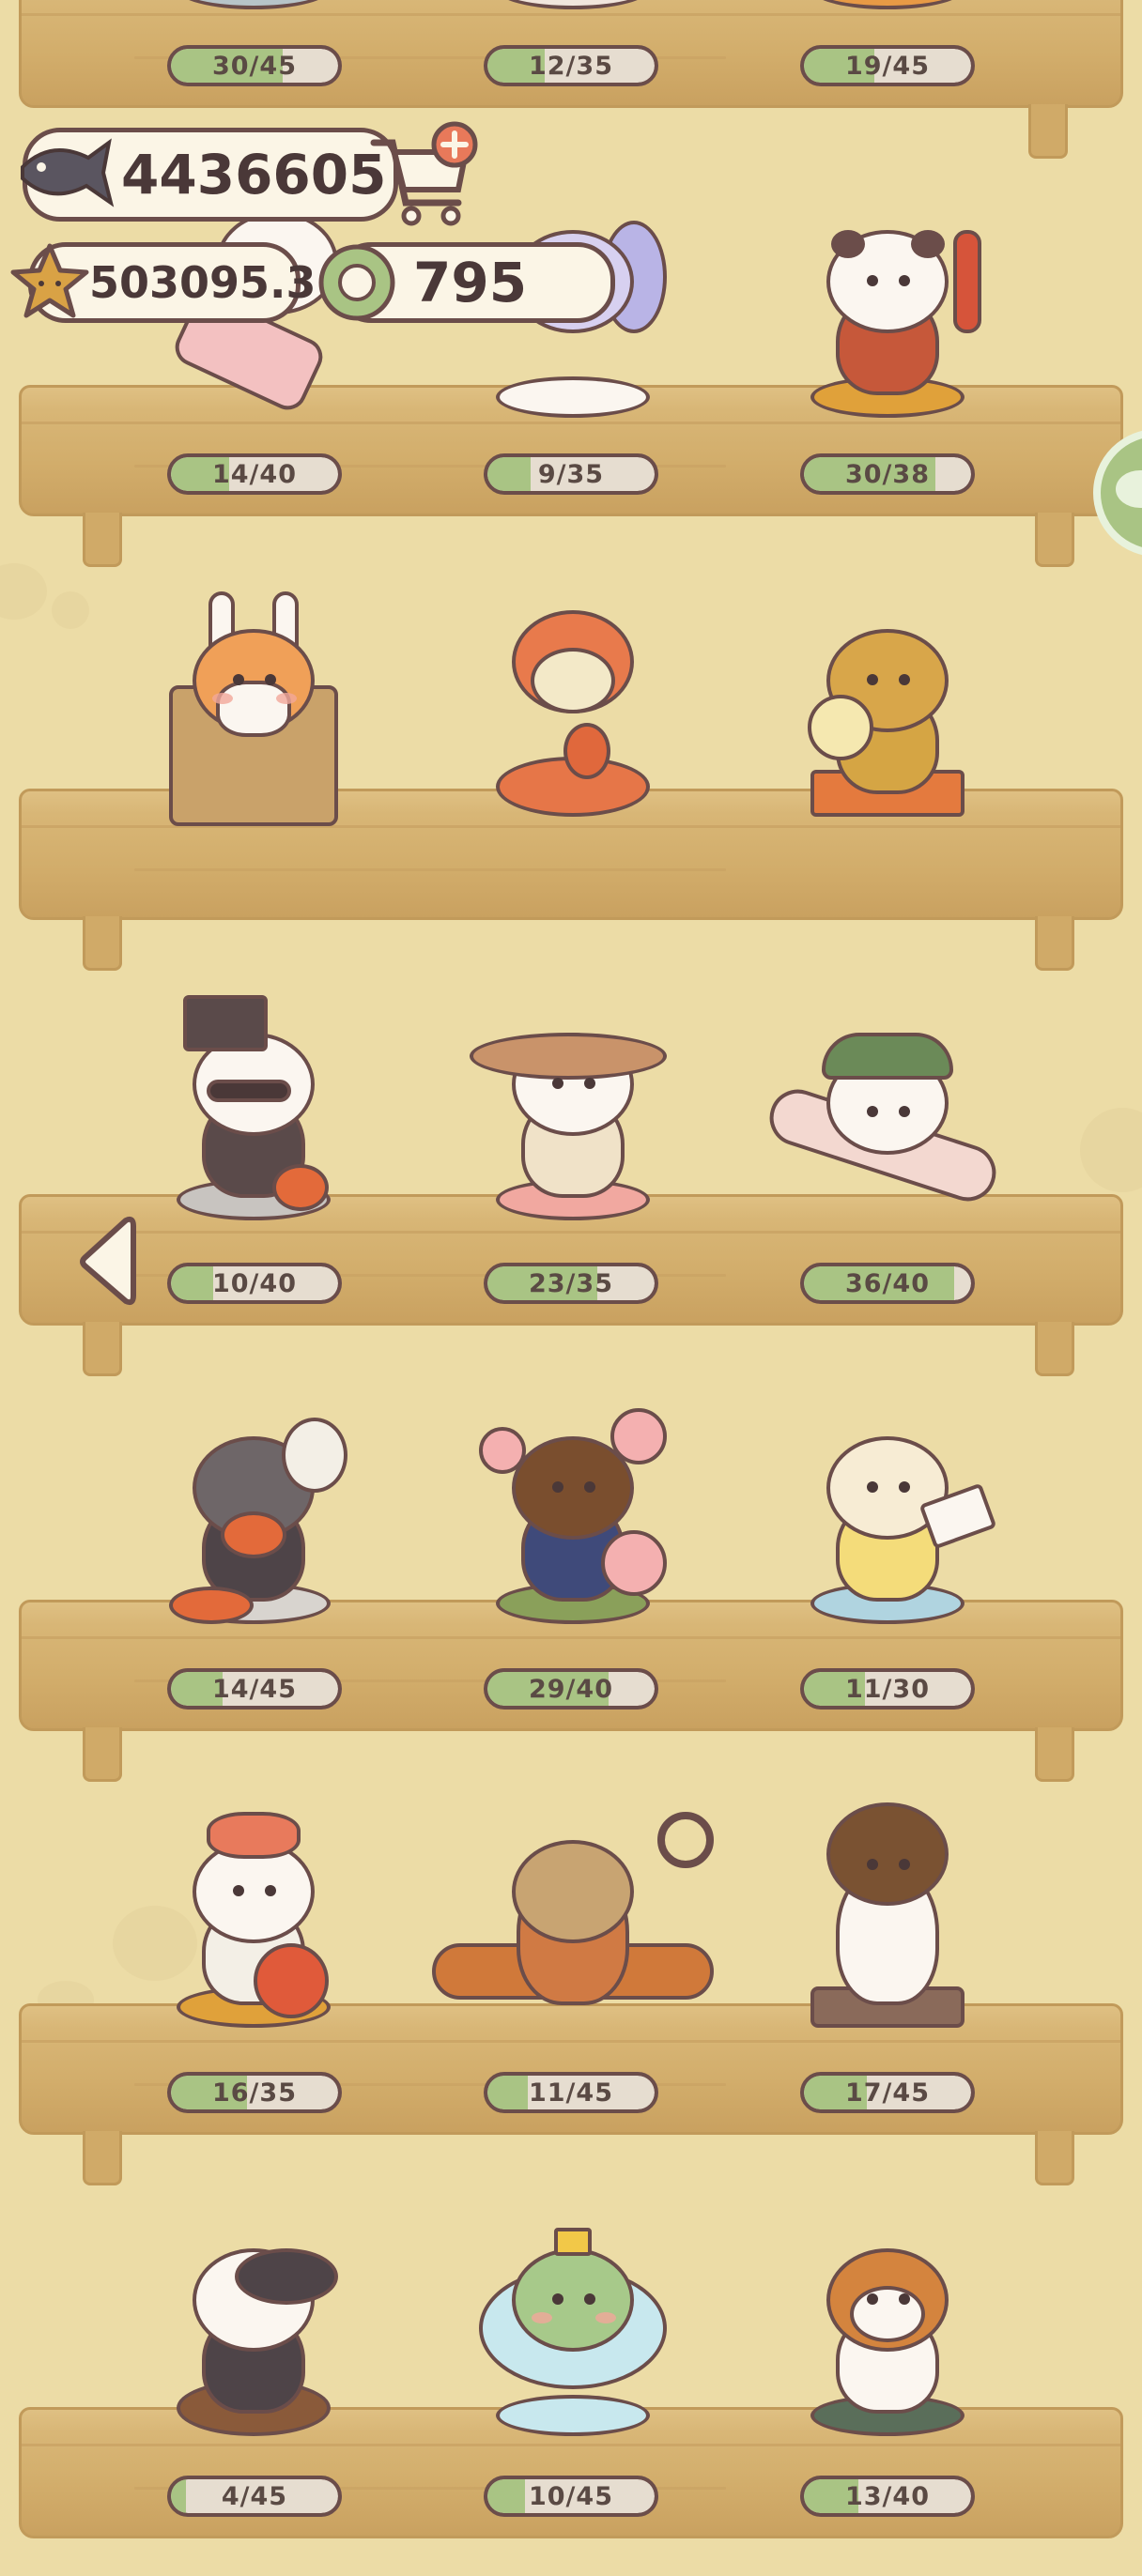  Describe the element at coordinates (106, 1260) in the screenshot. I see `back-arrow-icon` at that location.